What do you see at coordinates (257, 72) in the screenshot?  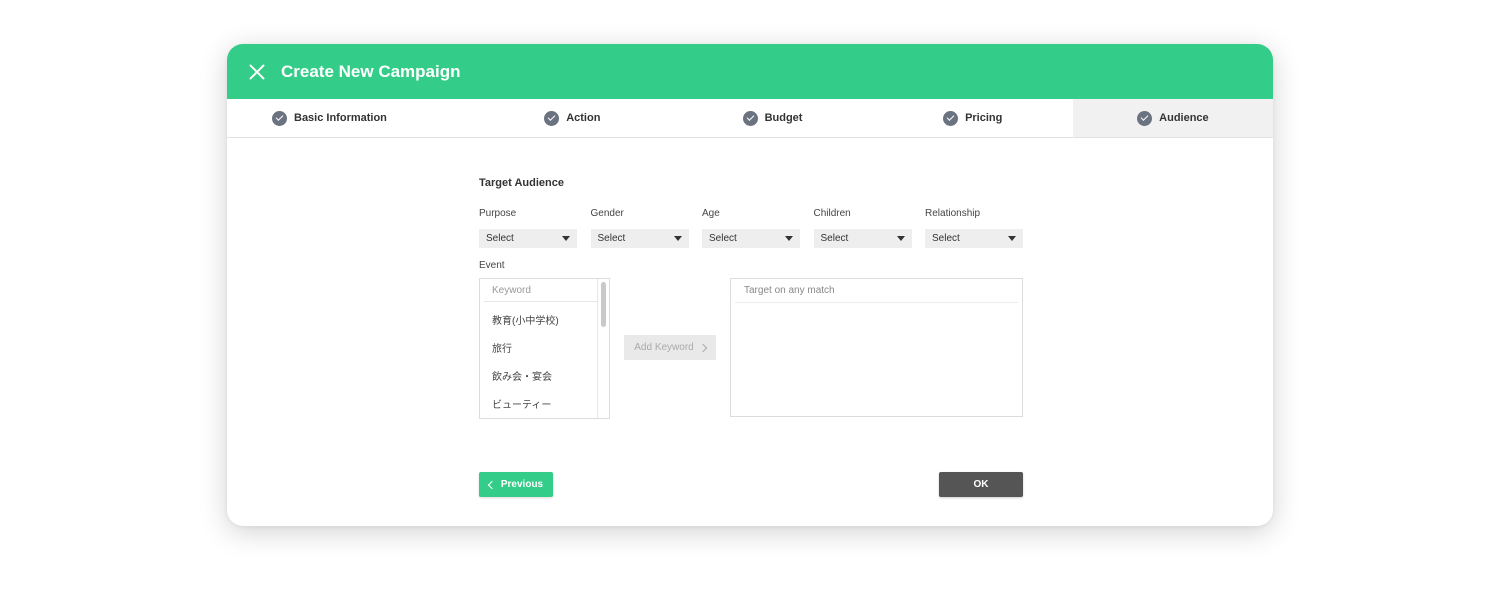 I see `close-icon` at bounding box center [257, 72].